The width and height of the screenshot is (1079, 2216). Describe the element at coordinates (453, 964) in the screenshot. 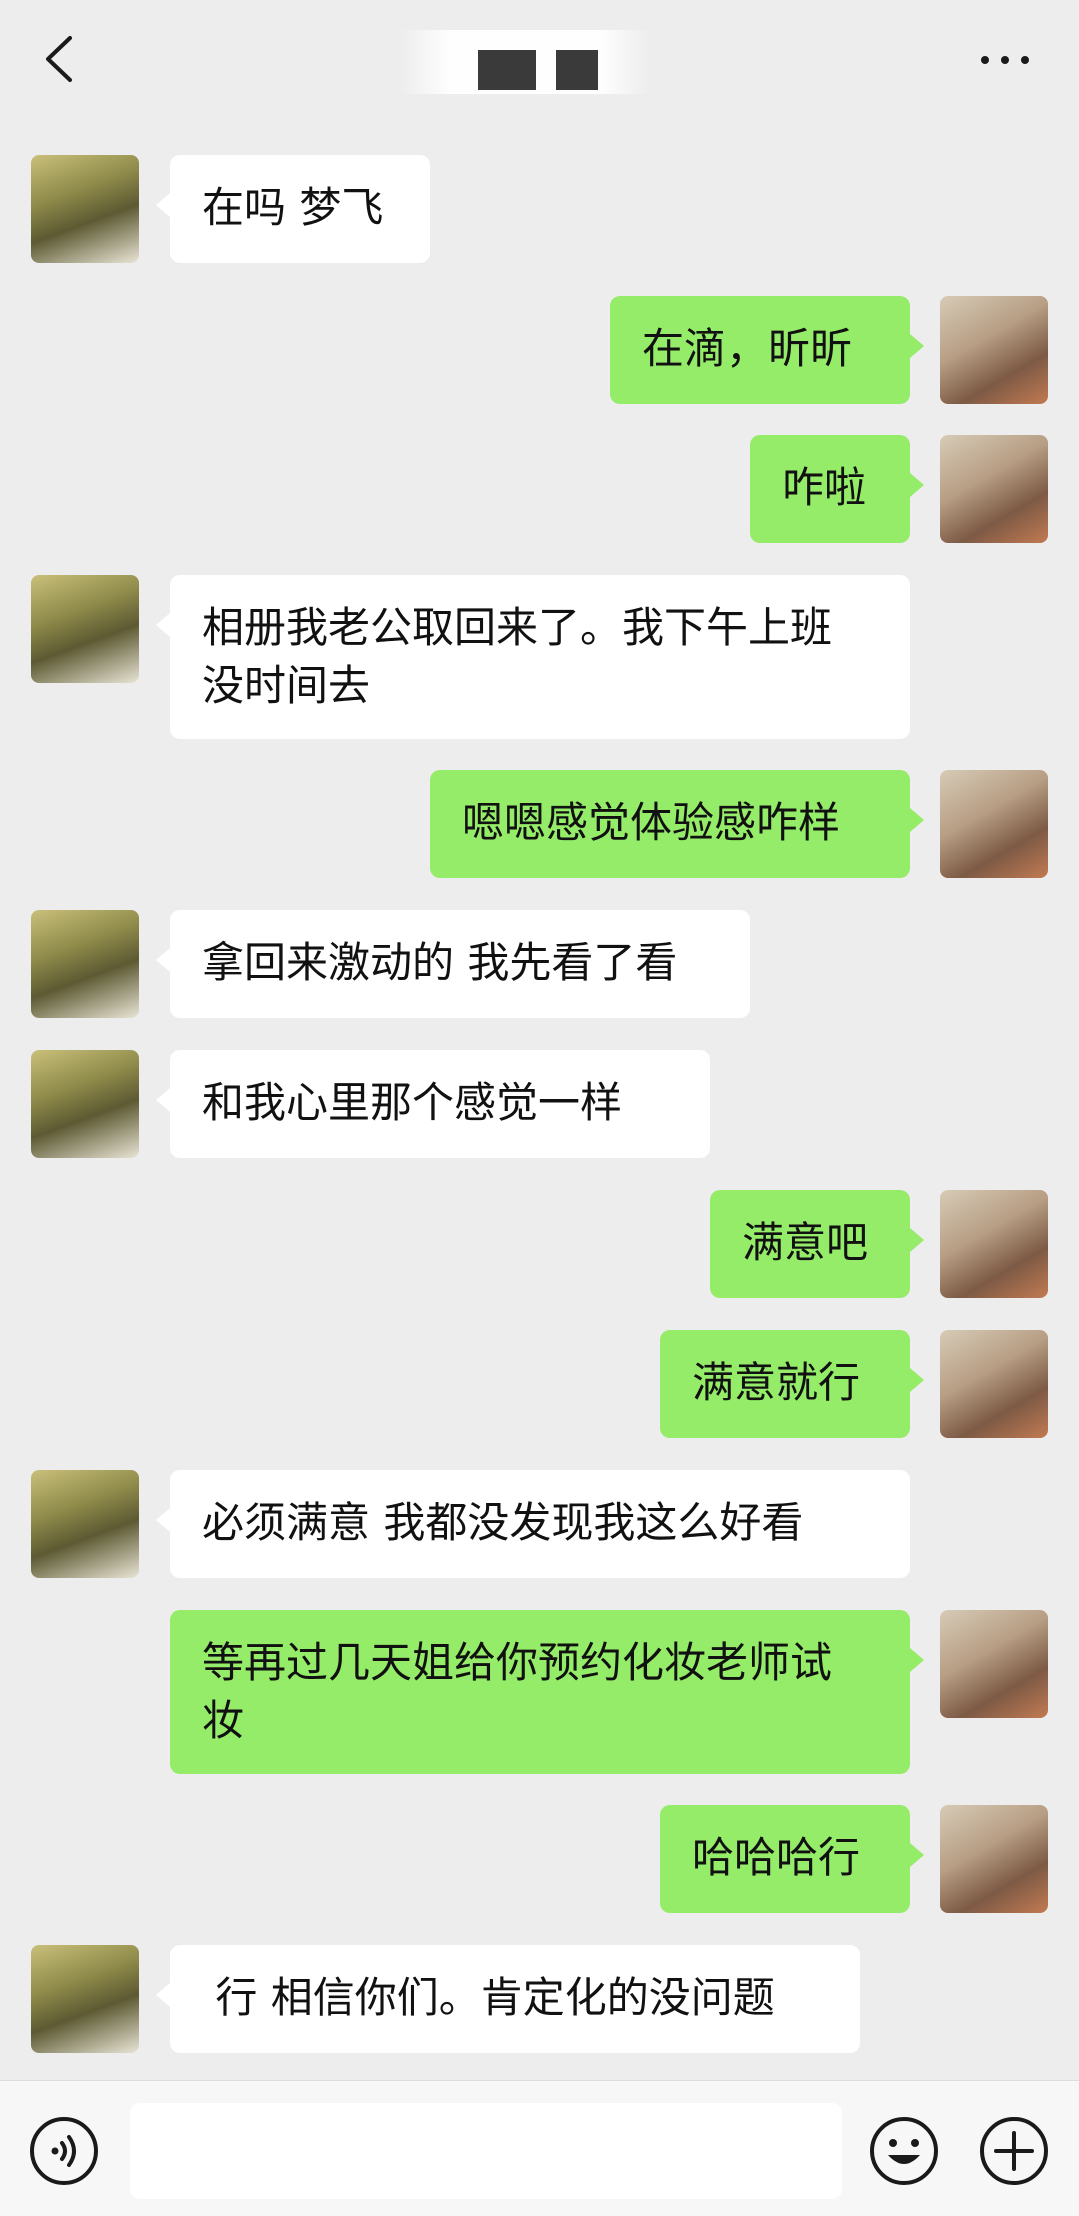

I see `incoming-message-bubble: 拿回来激动的 我先看了看` at that location.